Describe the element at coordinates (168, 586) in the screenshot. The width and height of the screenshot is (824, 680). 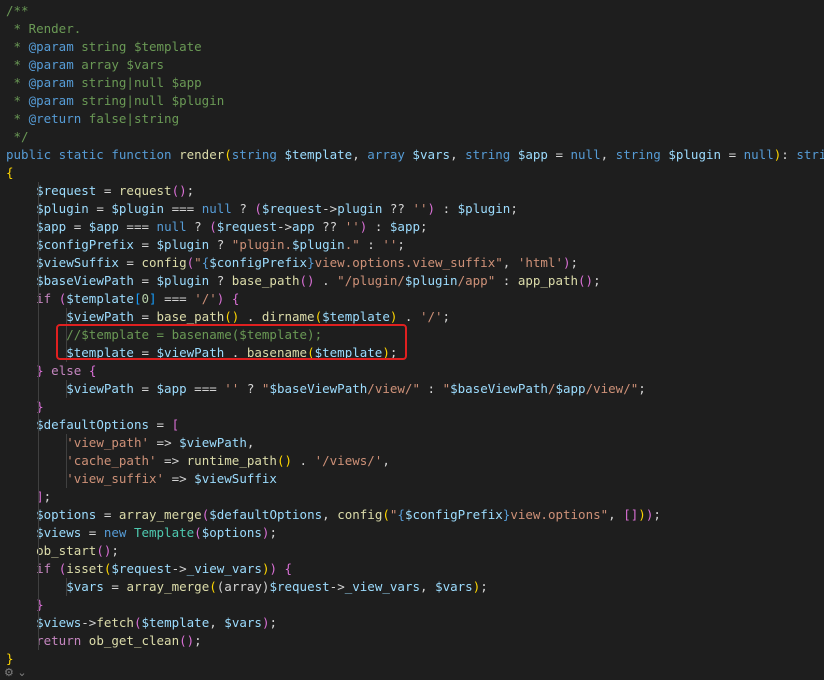
I see `code-token: array_merge` at that location.